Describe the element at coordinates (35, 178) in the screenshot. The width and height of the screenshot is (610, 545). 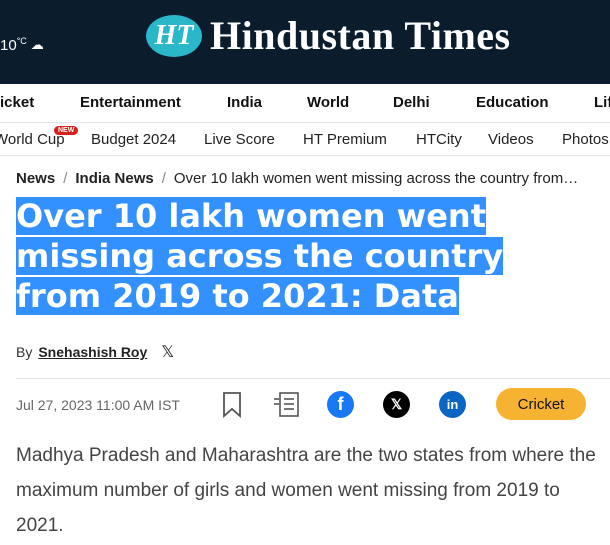
I see `breadcrumb-news: News` at that location.